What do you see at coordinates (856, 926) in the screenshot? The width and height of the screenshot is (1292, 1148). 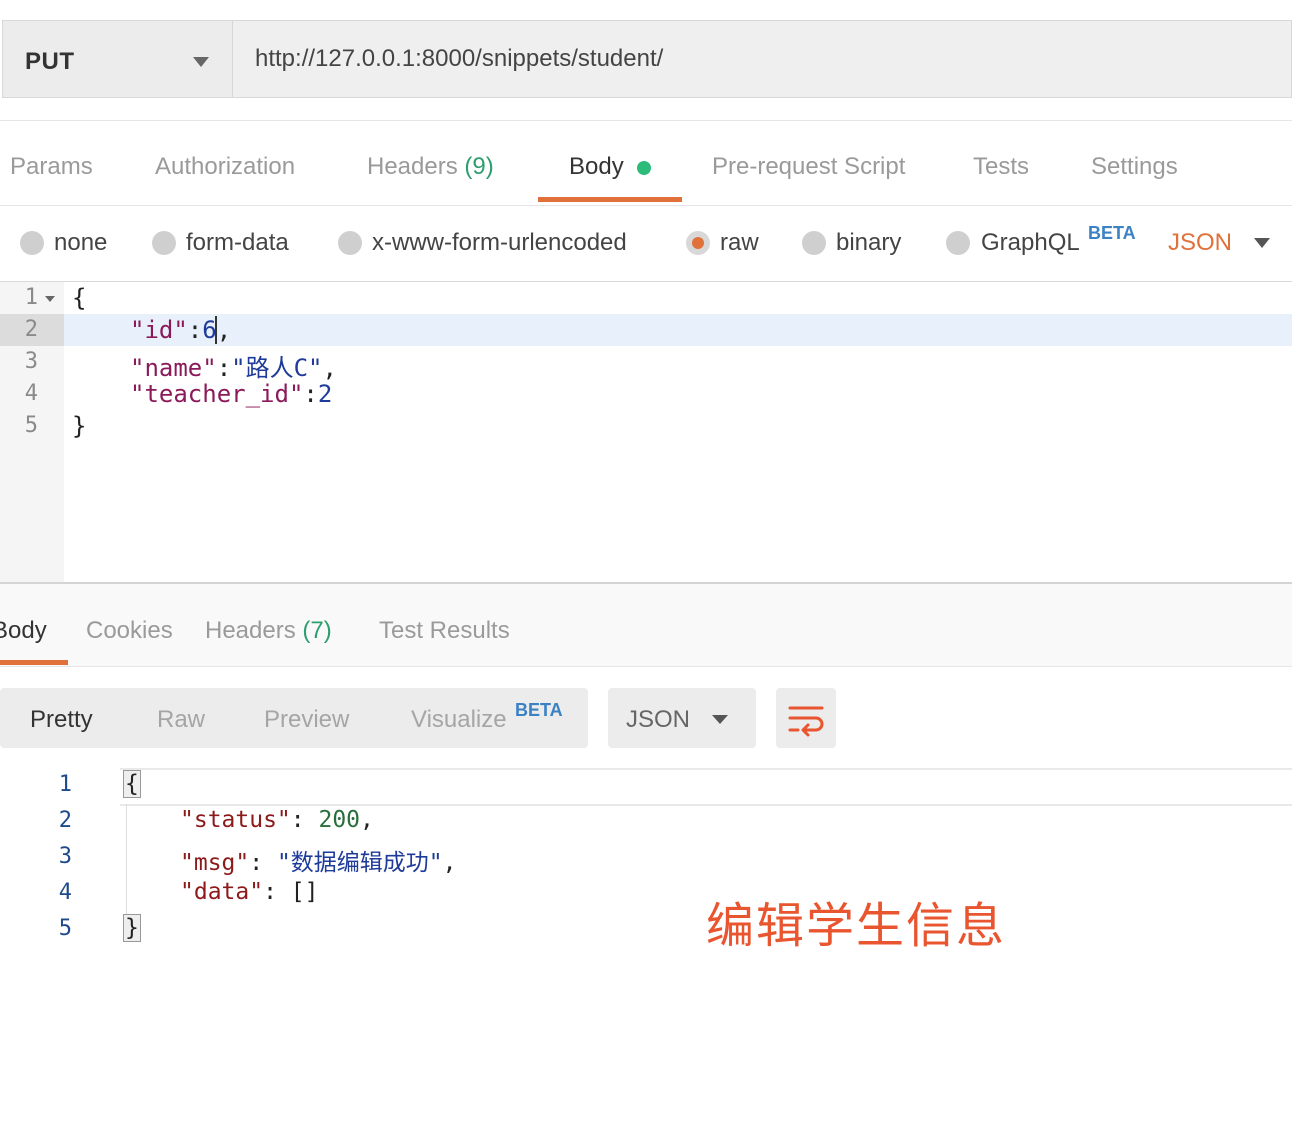 I see `annotation-text: 编辑学生信息` at bounding box center [856, 926].